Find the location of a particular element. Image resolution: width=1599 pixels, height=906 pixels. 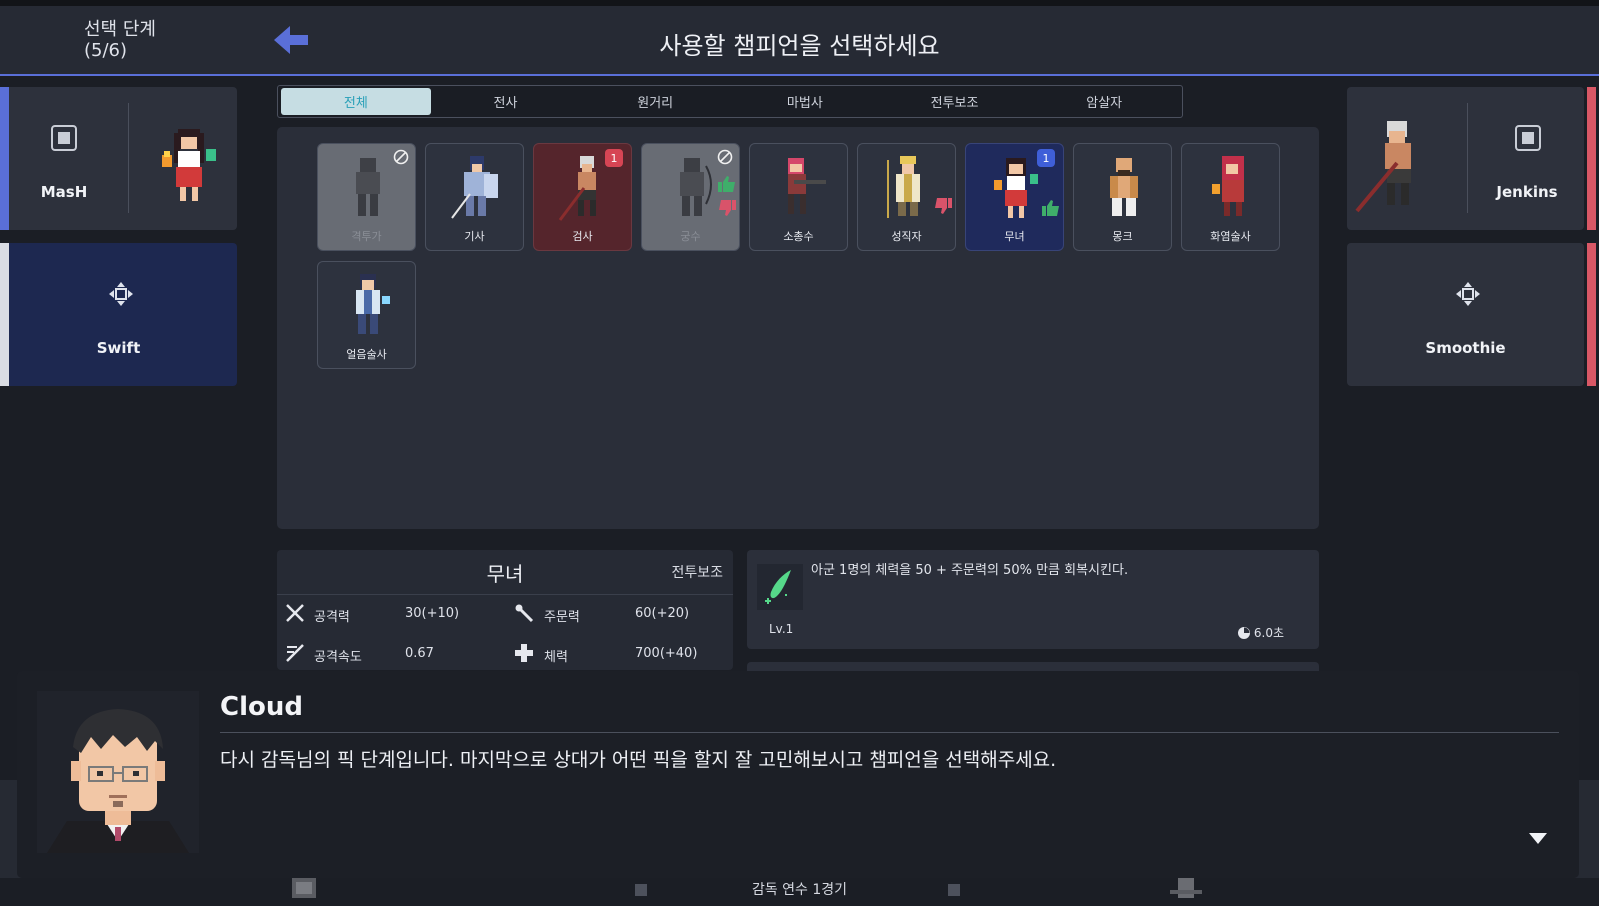

stat-label: 주문력 is located at coordinates (562, 617).